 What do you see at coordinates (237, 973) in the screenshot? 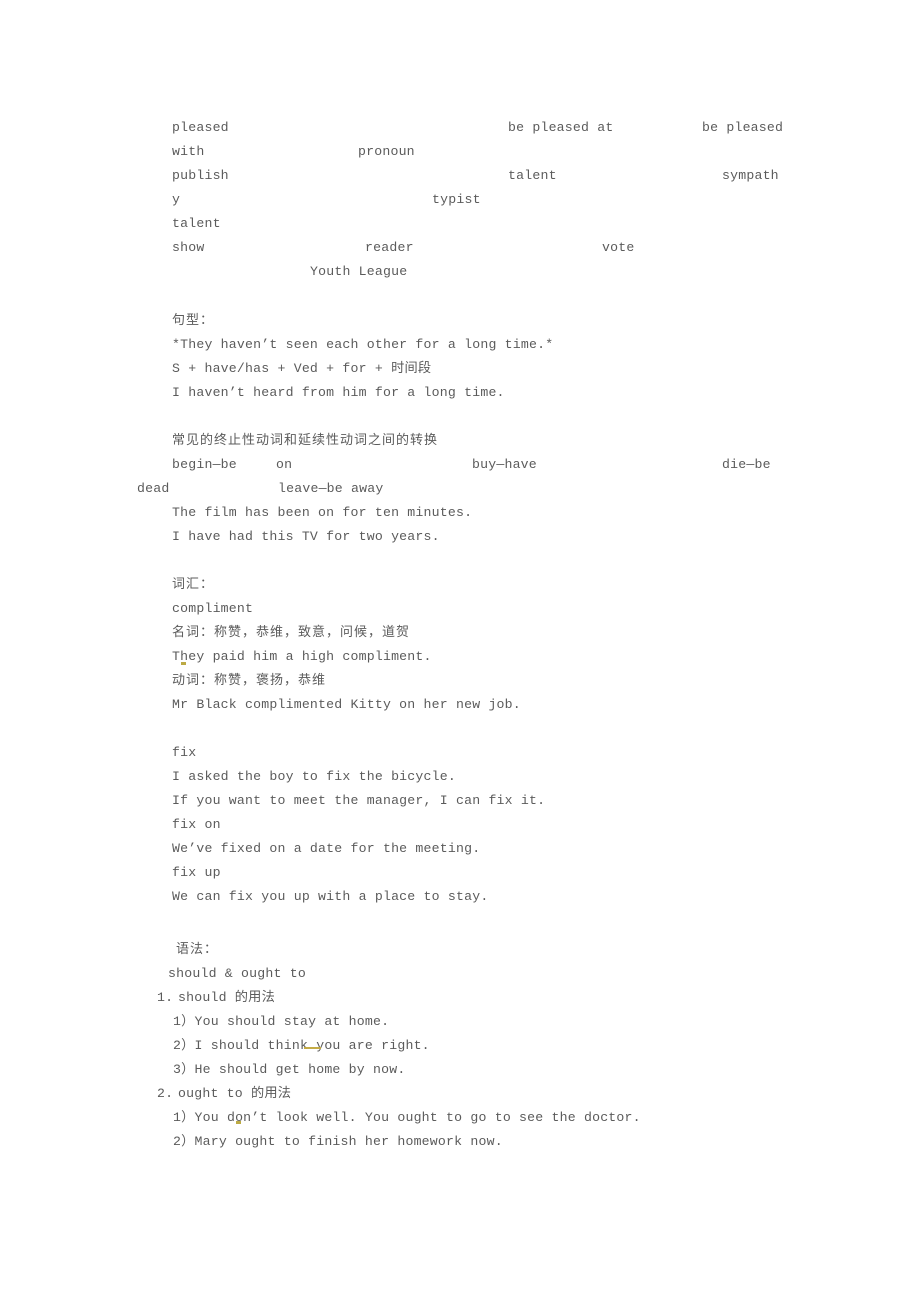
I see `grammar-topic: should & ought to` at bounding box center [237, 973].